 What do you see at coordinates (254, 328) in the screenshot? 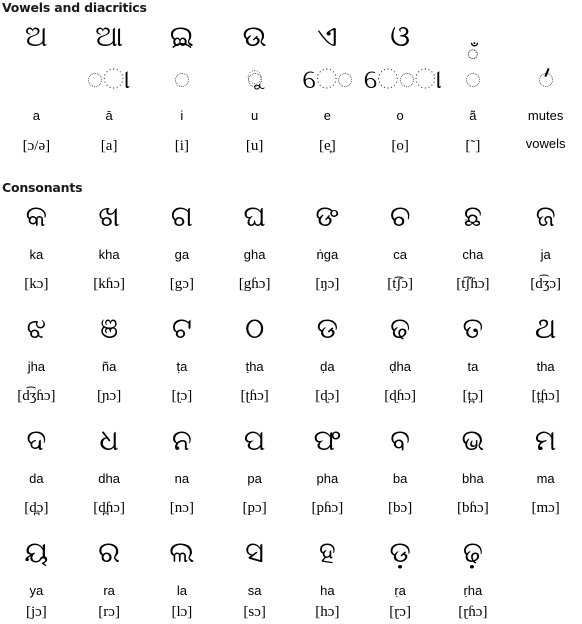
I see `consonant-letter: ଠ` at bounding box center [254, 328].